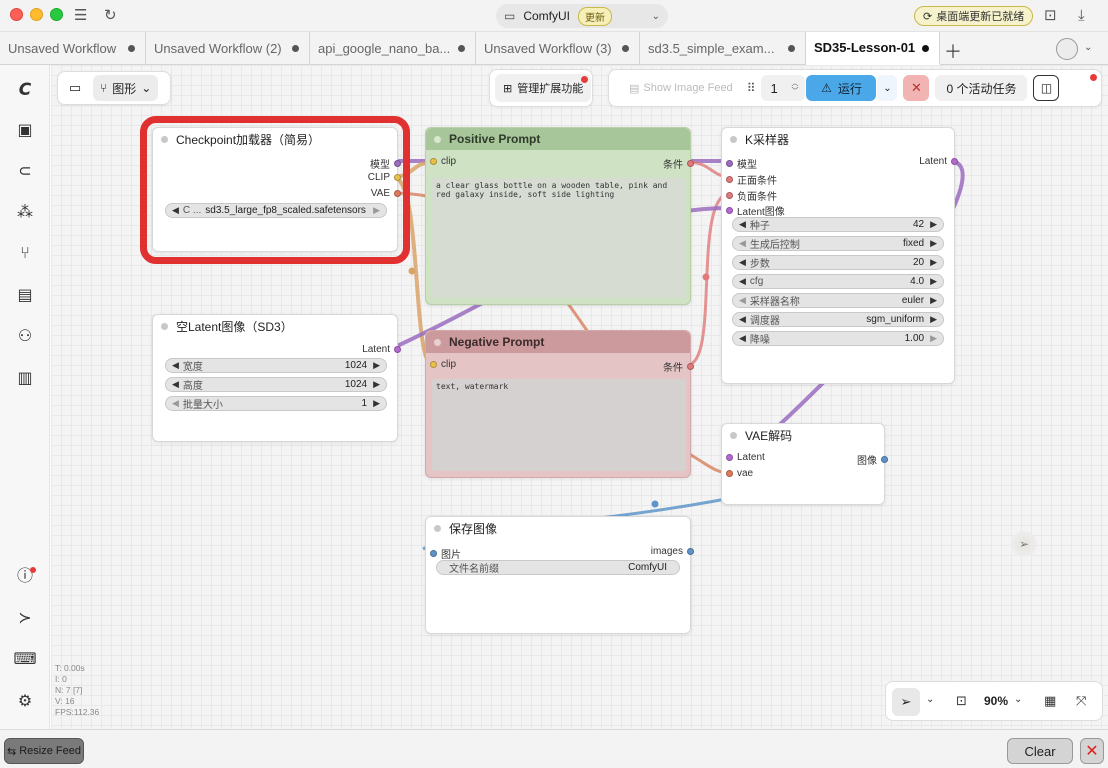  I want to click on reload-icon: ↻, so click(110, 16).